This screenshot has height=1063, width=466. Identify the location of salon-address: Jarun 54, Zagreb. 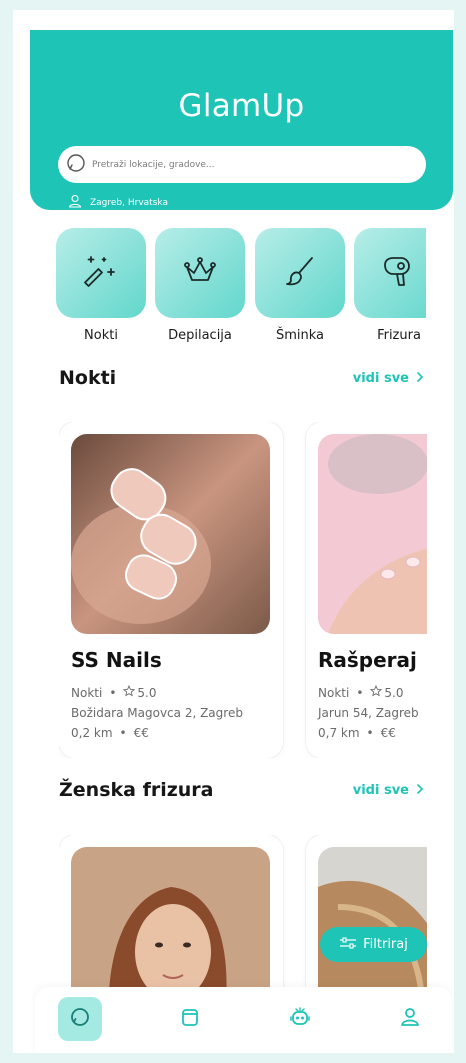
(368, 713).